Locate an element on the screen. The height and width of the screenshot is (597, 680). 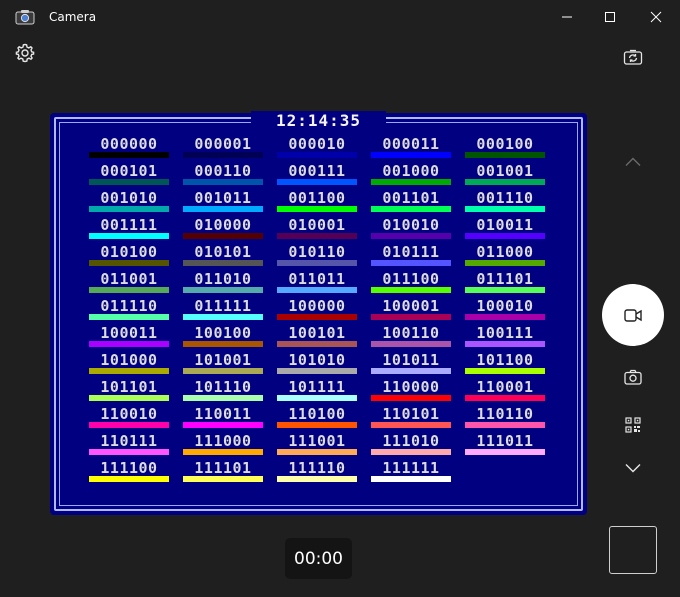
color-cell: 101101 is located at coordinates (129, 391).